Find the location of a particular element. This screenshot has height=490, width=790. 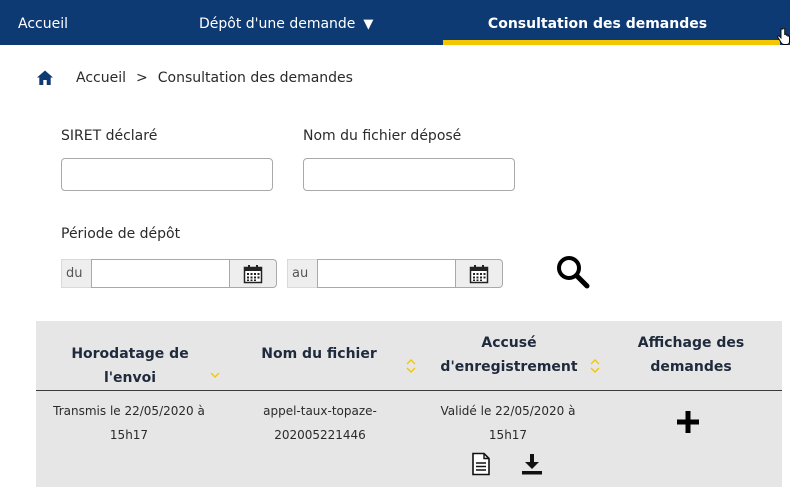

caret-down-icon: ▼ is located at coordinates (368, 24).